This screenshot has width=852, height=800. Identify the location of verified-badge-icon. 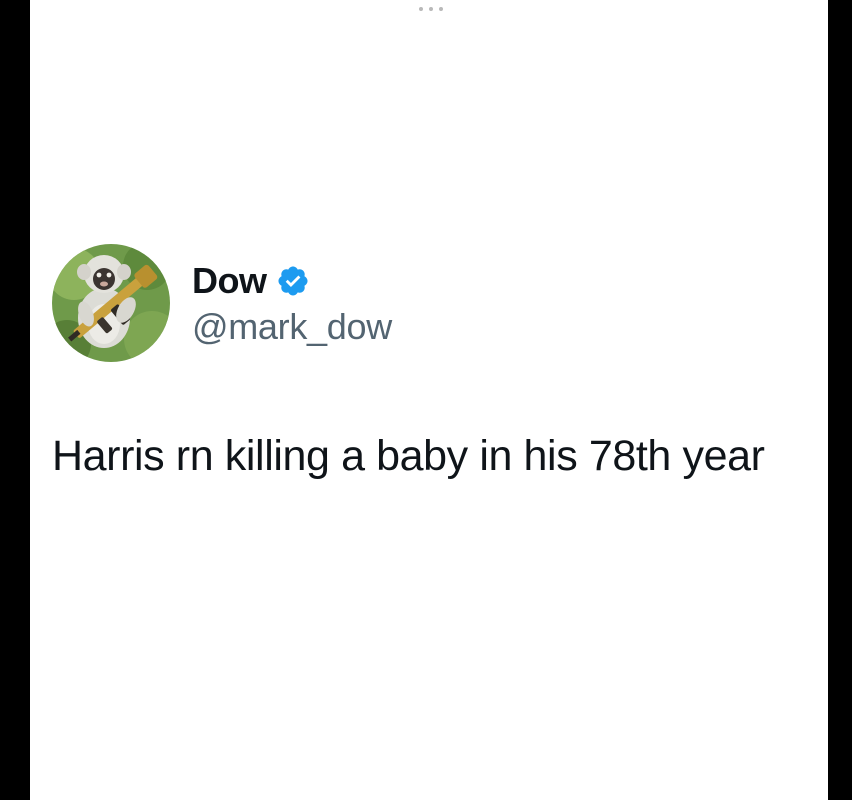
(293, 281).